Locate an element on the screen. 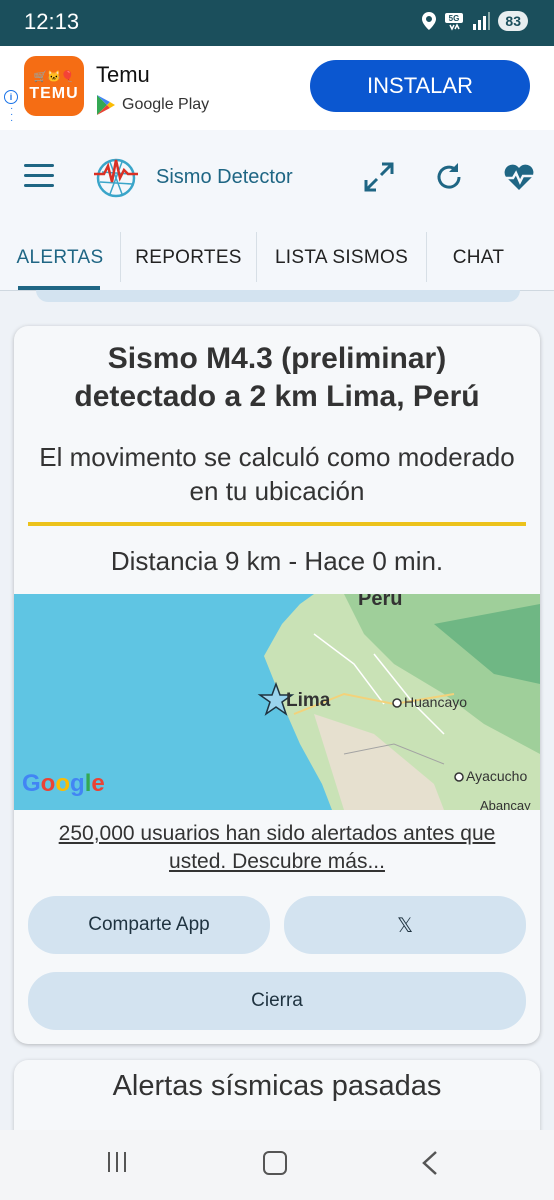  5g-icon: 5G is located at coordinates (454, 22).